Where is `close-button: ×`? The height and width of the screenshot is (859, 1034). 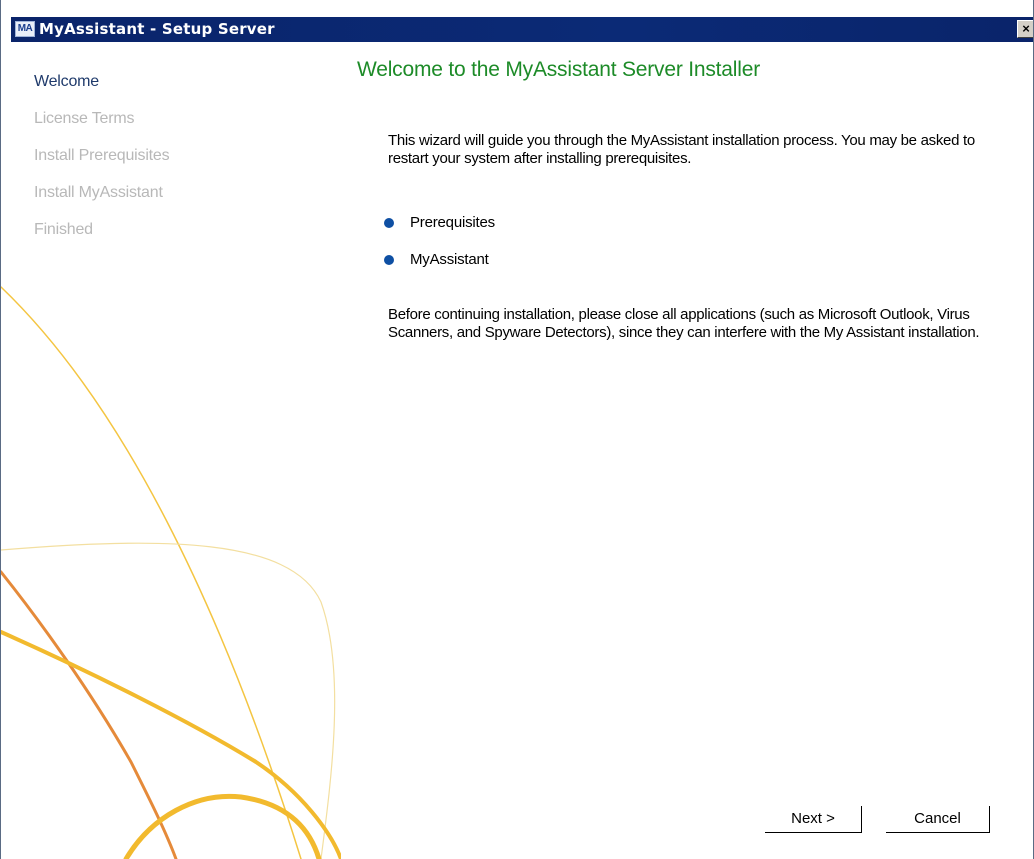
close-button: × is located at coordinates (1025, 29).